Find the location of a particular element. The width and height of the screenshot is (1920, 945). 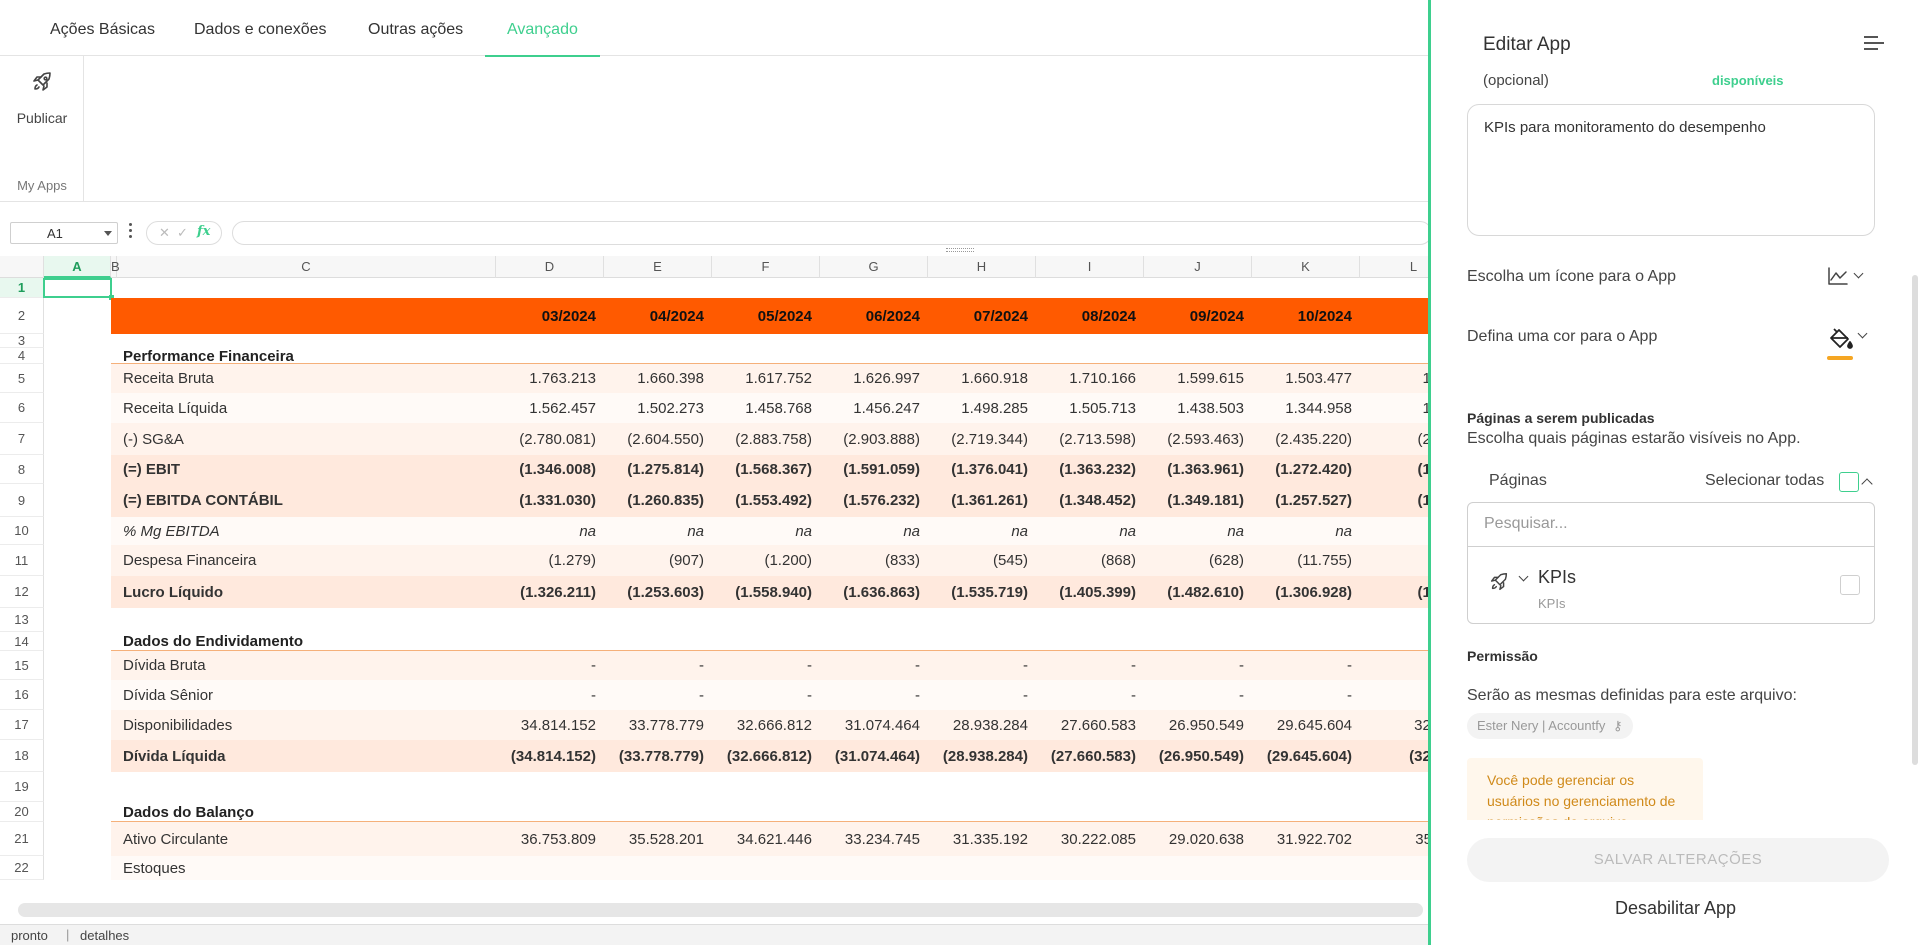

value-cell: 1.479 is located at coordinates (1394, 408).